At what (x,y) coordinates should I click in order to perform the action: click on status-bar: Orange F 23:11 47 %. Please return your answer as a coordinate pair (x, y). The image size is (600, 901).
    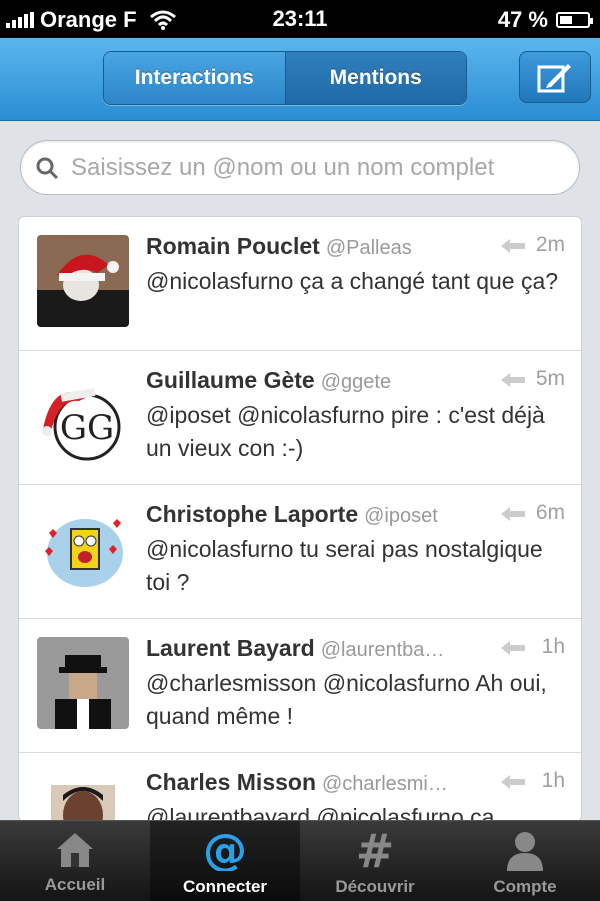
    Looking at the image, I should click on (300, 19).